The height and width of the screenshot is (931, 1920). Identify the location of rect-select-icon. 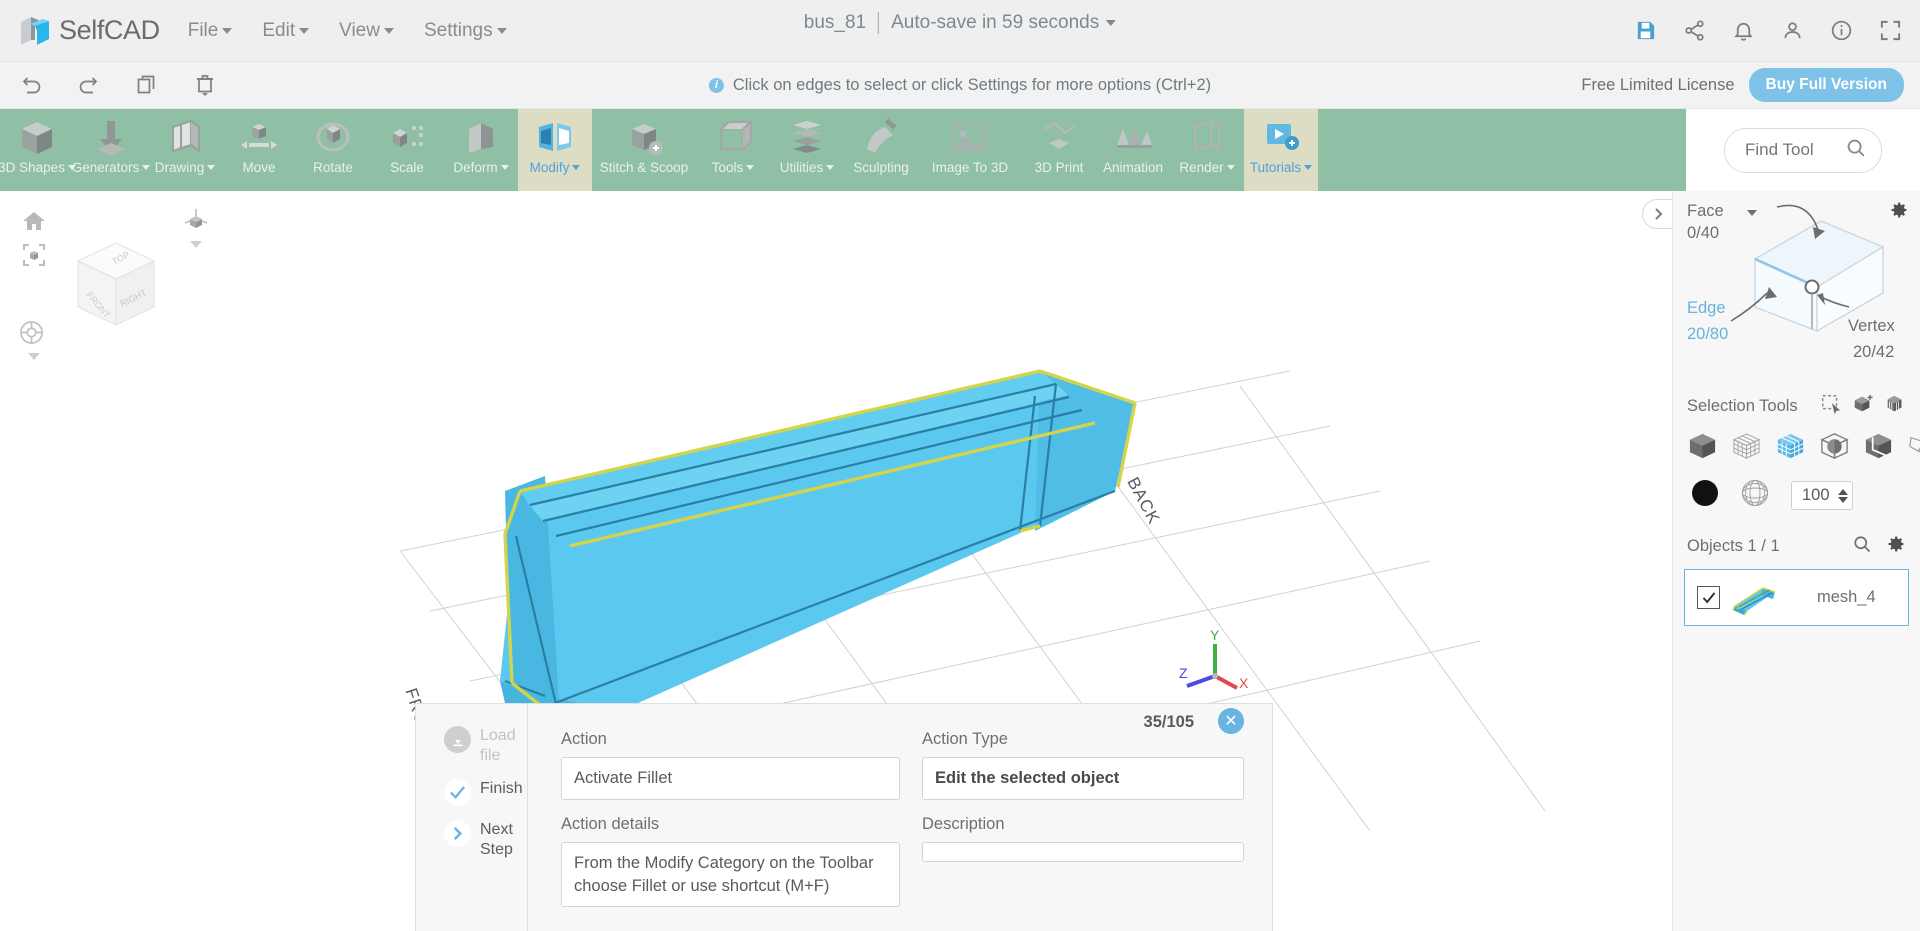
(1831, 406).